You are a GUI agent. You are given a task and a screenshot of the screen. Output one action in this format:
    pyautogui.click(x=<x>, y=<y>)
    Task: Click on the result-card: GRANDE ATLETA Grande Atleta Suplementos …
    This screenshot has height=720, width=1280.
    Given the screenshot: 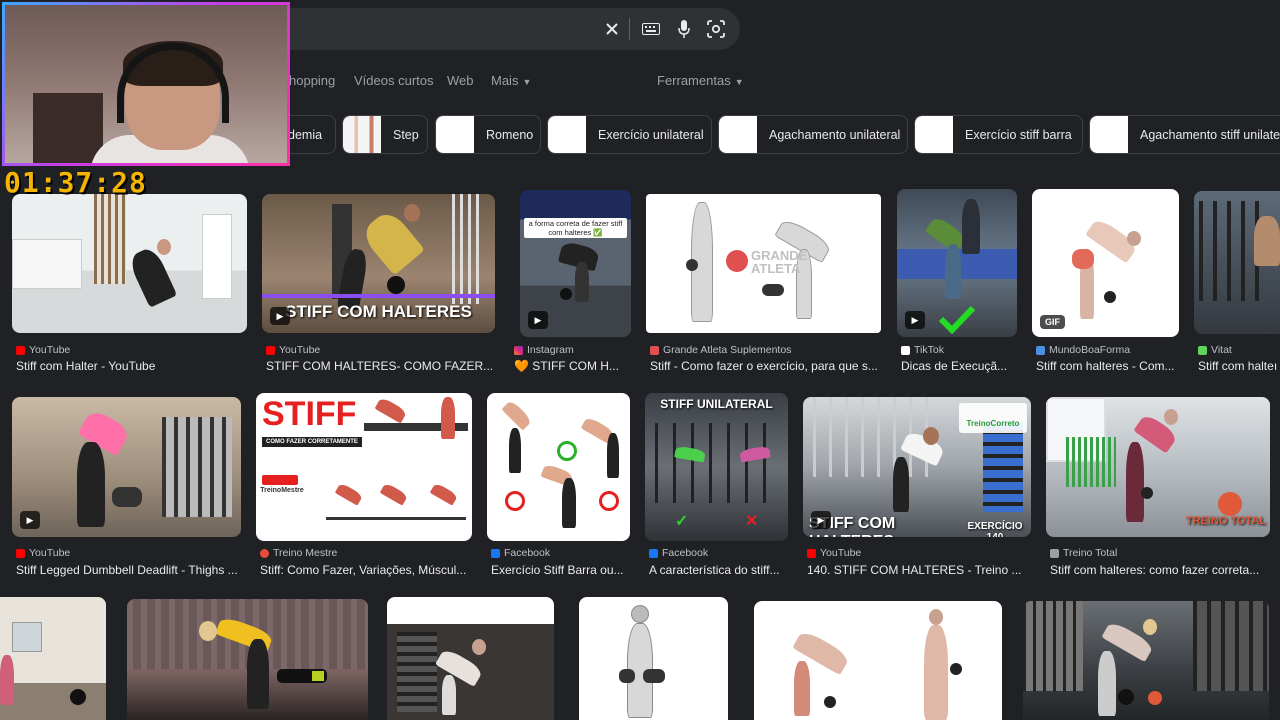 What is the action you would take?
    pyautogui.click(x=763, y=284)
    